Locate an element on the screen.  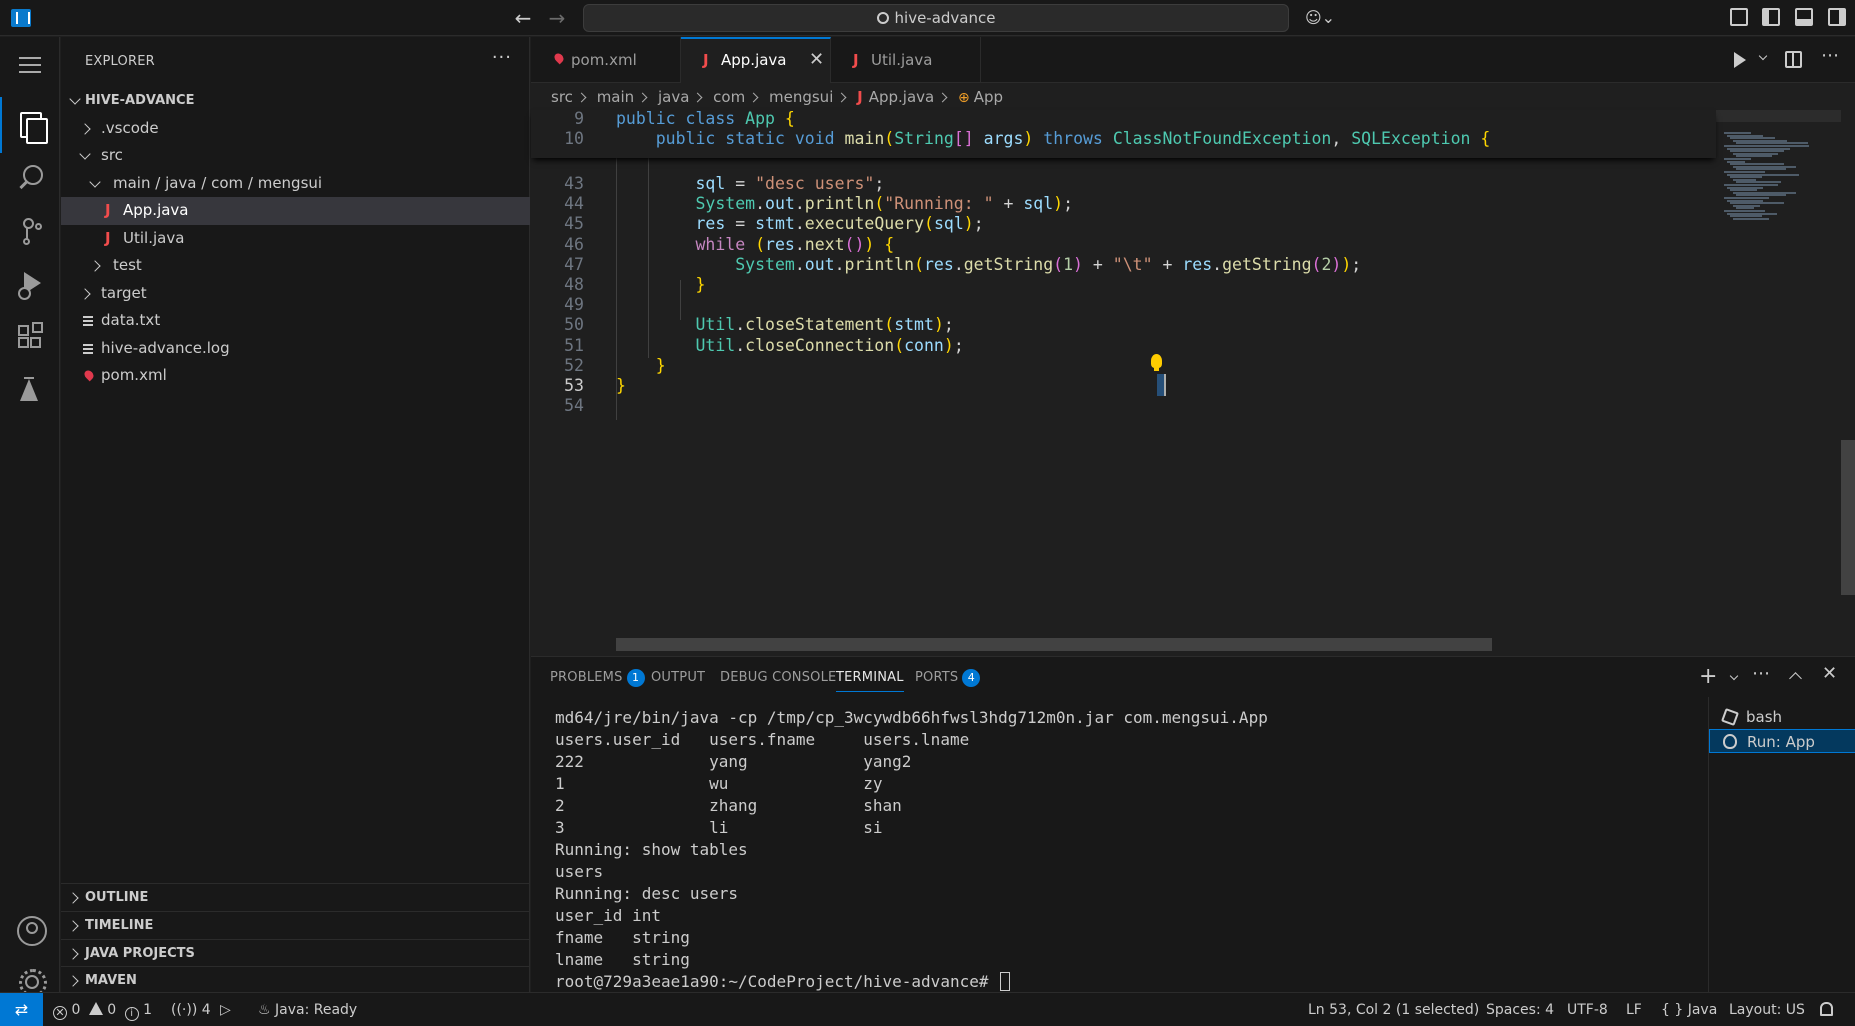
run-debug-icon is located at coordinates (30, 284).